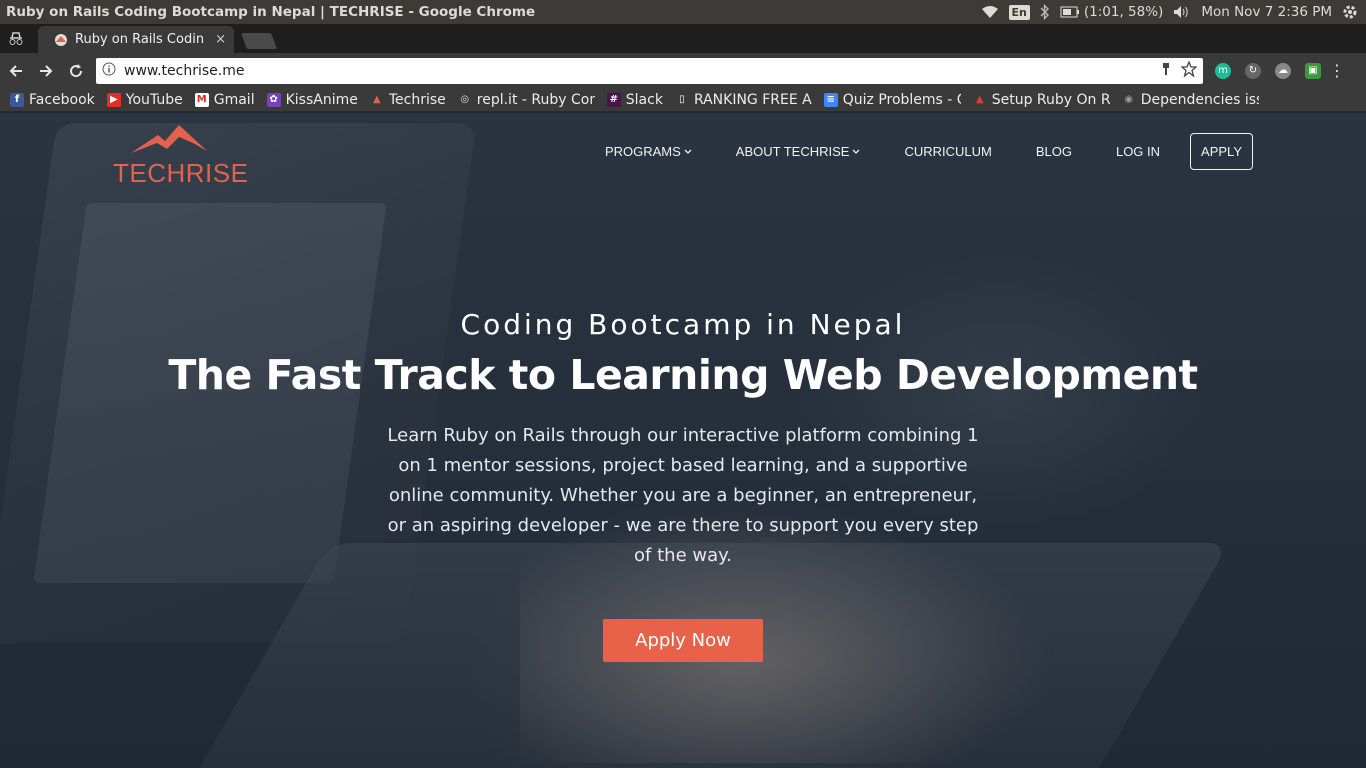 The width and height of the screenshot is (1366, 768). What do you see at coordinates (1138, 151) in the screenshot?
I see `nav-log-in: LOG IN` at bounding box center [1138, 151].